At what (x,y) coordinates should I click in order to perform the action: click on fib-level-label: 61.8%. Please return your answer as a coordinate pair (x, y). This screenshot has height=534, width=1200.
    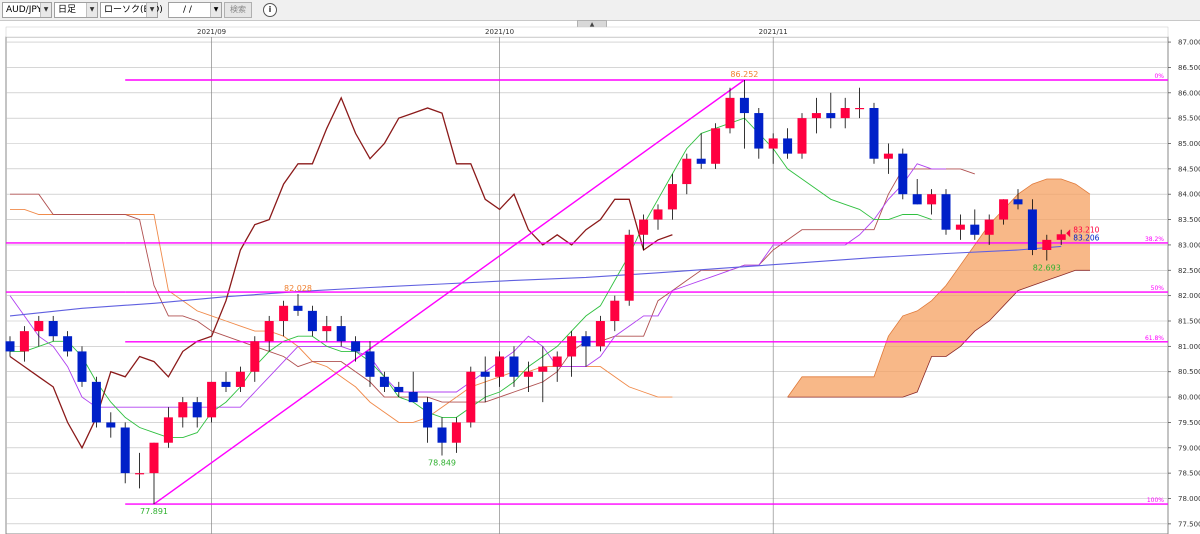
    Looking at the image, I should click on (1154, 338).